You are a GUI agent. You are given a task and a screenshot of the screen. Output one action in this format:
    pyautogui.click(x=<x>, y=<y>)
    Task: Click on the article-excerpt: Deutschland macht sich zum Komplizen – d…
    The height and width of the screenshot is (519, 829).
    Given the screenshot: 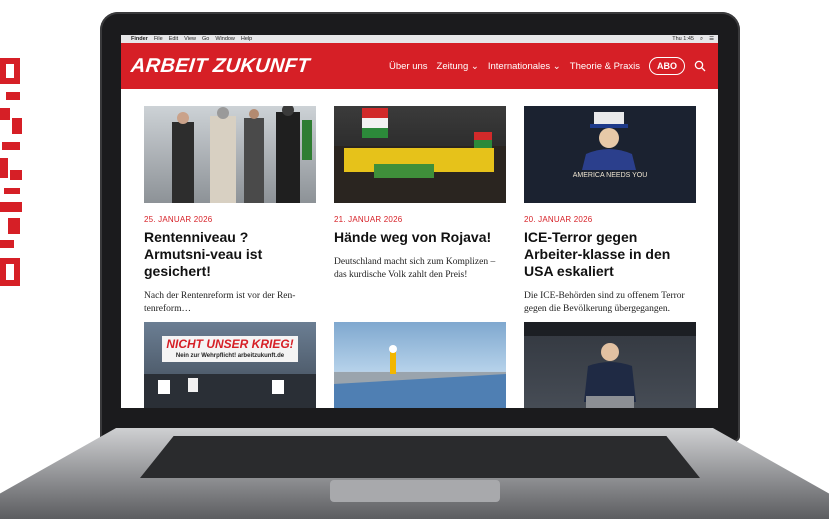 What is the action you would take?
    pyautogui.click(x=415, y=268)
    